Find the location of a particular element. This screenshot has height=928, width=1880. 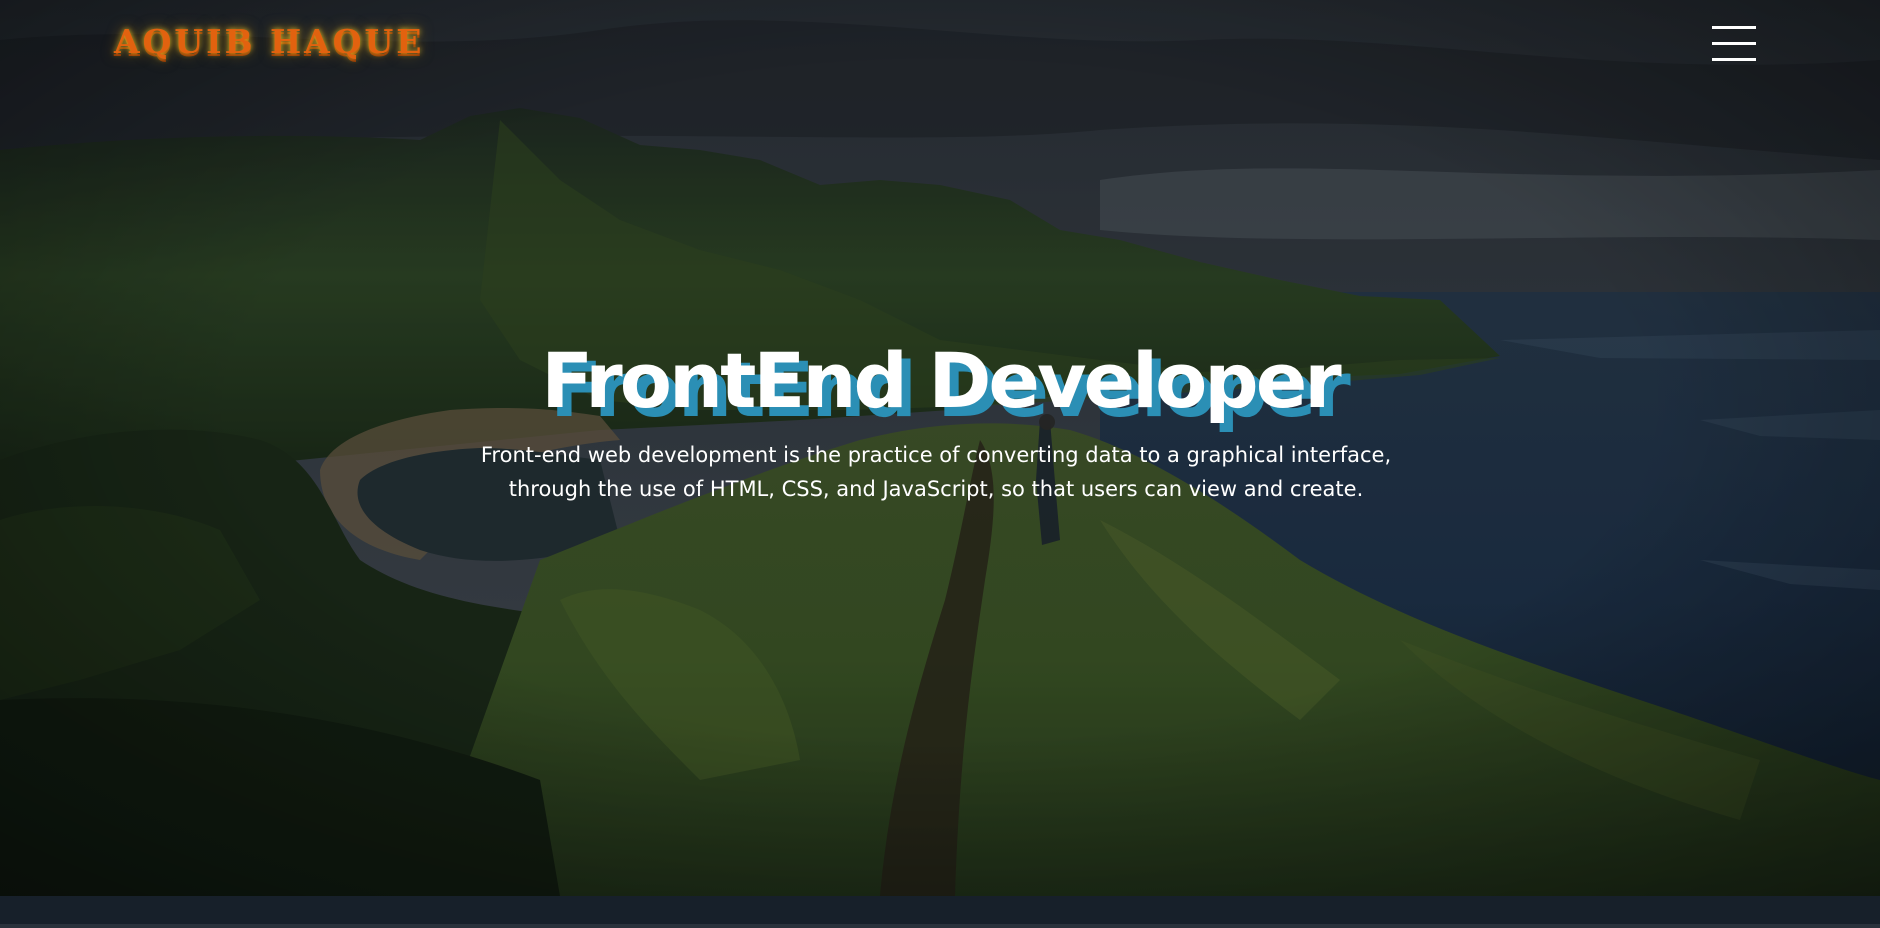

hero-title: FrontEnd Developer is located at coordinates (941, 380).